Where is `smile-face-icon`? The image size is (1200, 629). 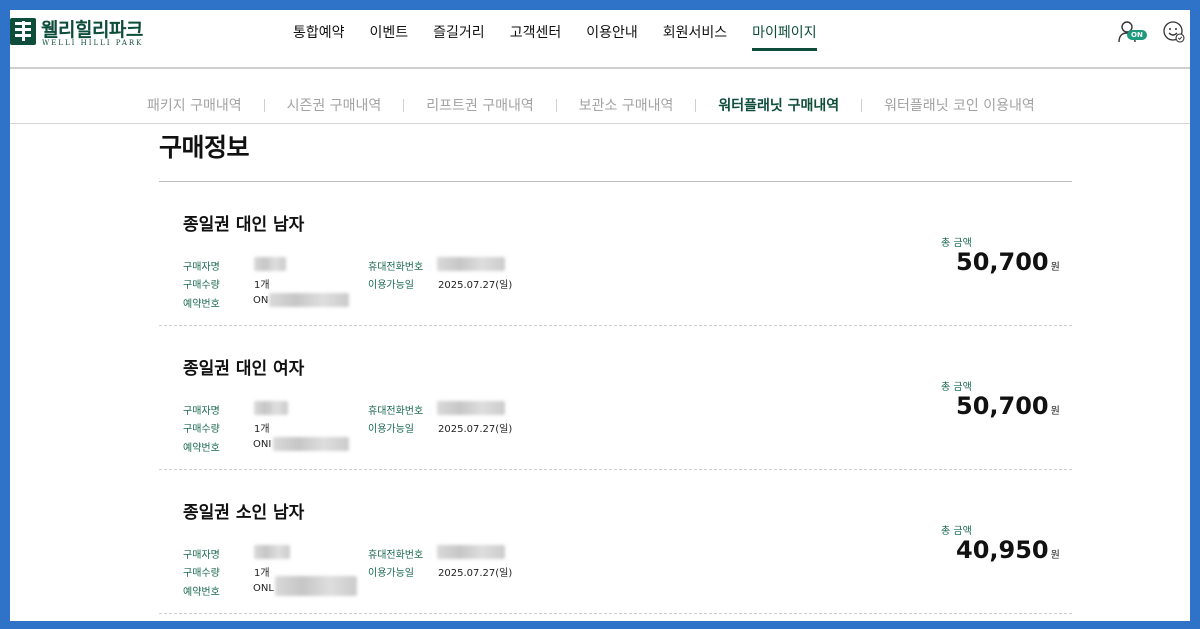 smile-face-icon is located at coordinates (1174, 32).